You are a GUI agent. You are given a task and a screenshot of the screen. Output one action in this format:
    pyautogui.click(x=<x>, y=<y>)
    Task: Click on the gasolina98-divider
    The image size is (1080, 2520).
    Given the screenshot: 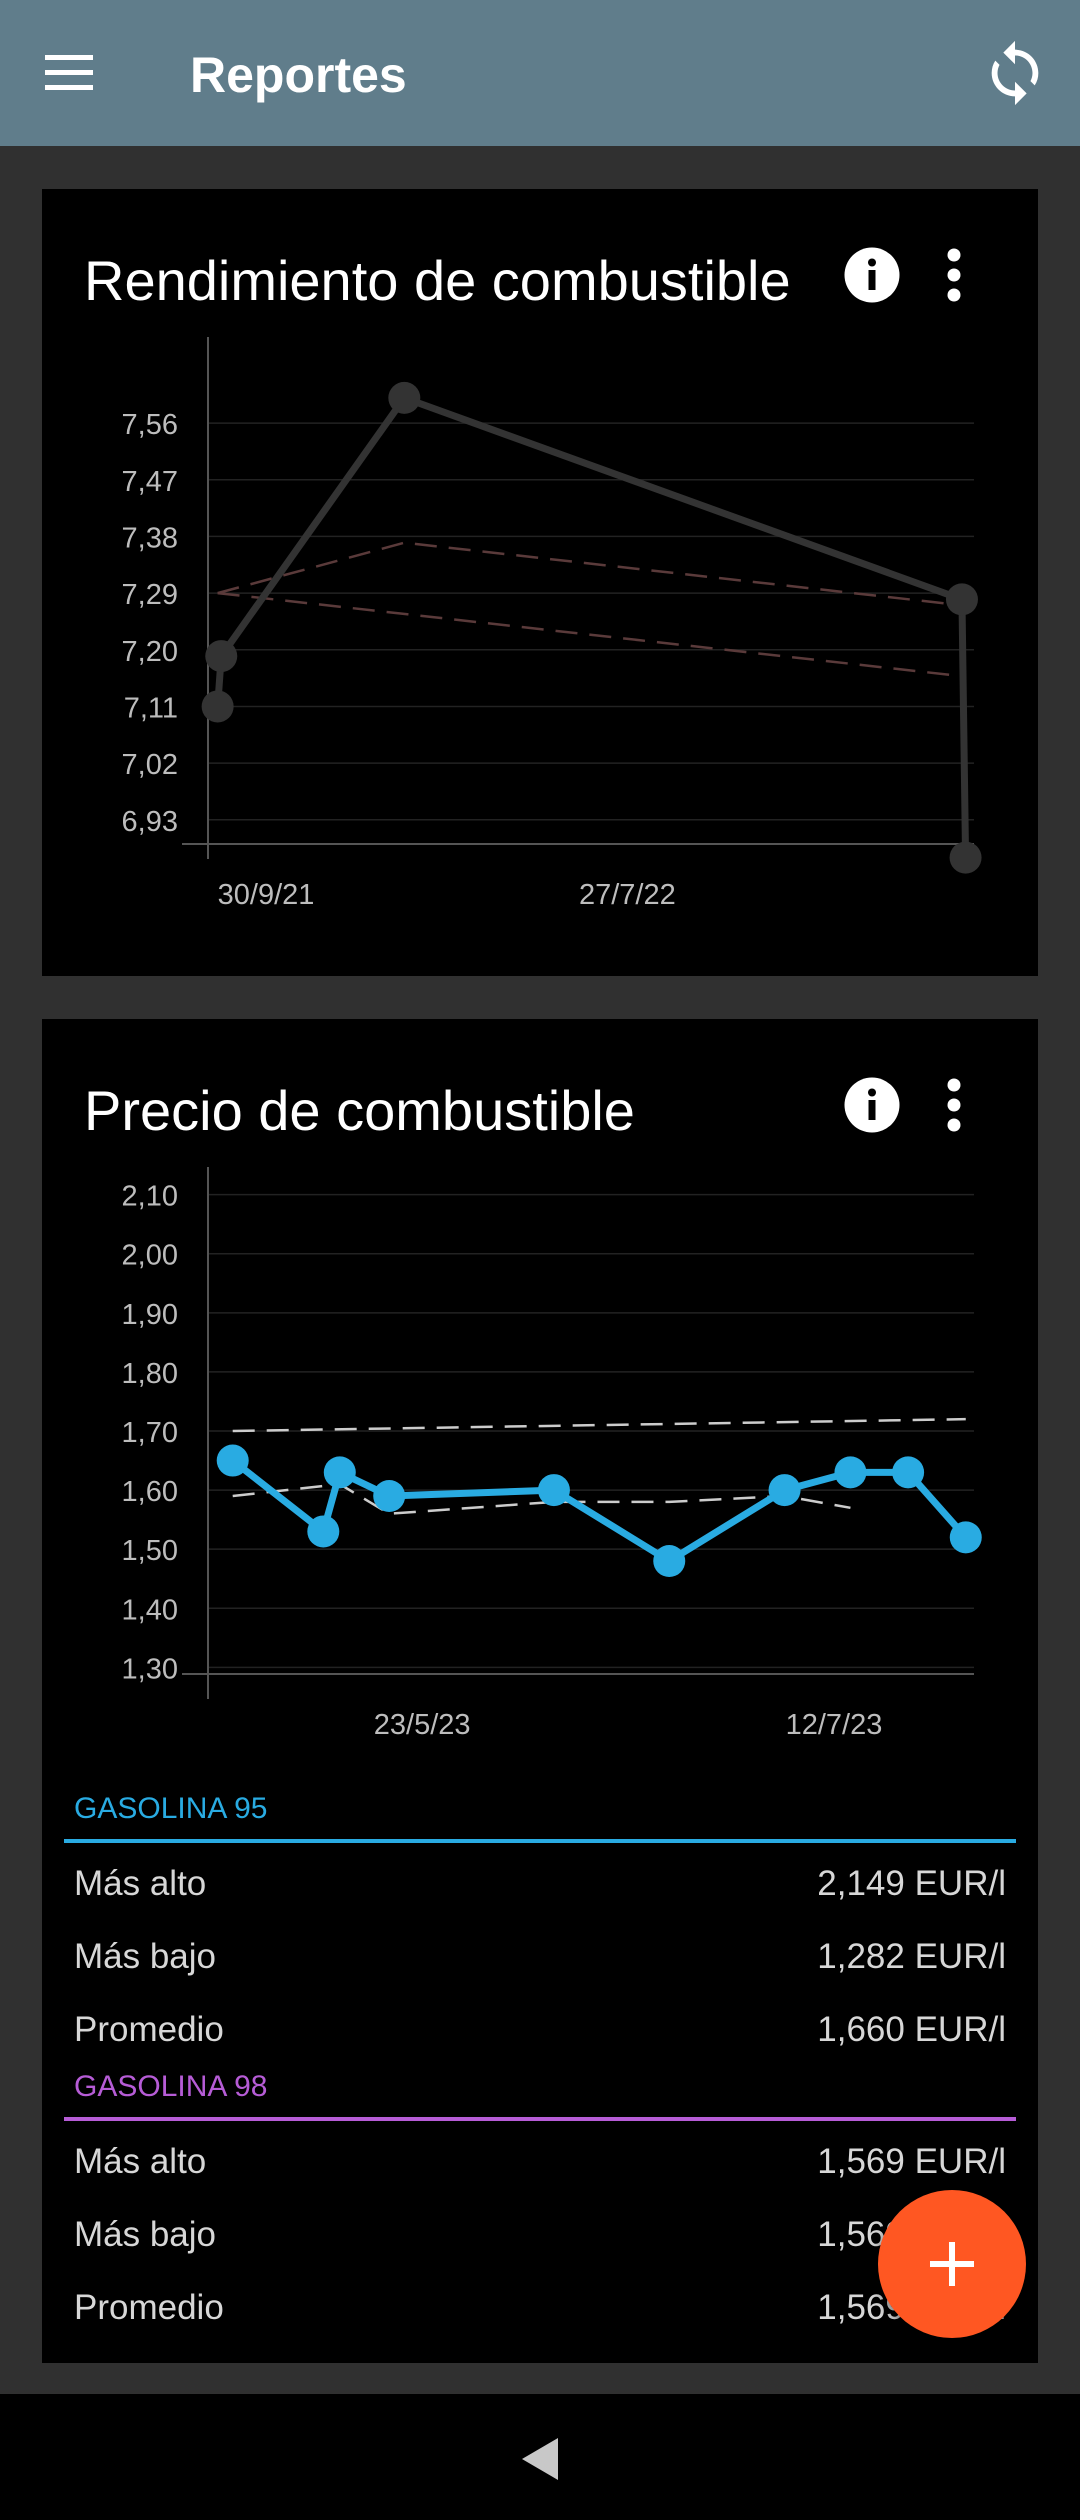 What is the action you would take?
    pyautogui.click(x=540, y=2119)
    